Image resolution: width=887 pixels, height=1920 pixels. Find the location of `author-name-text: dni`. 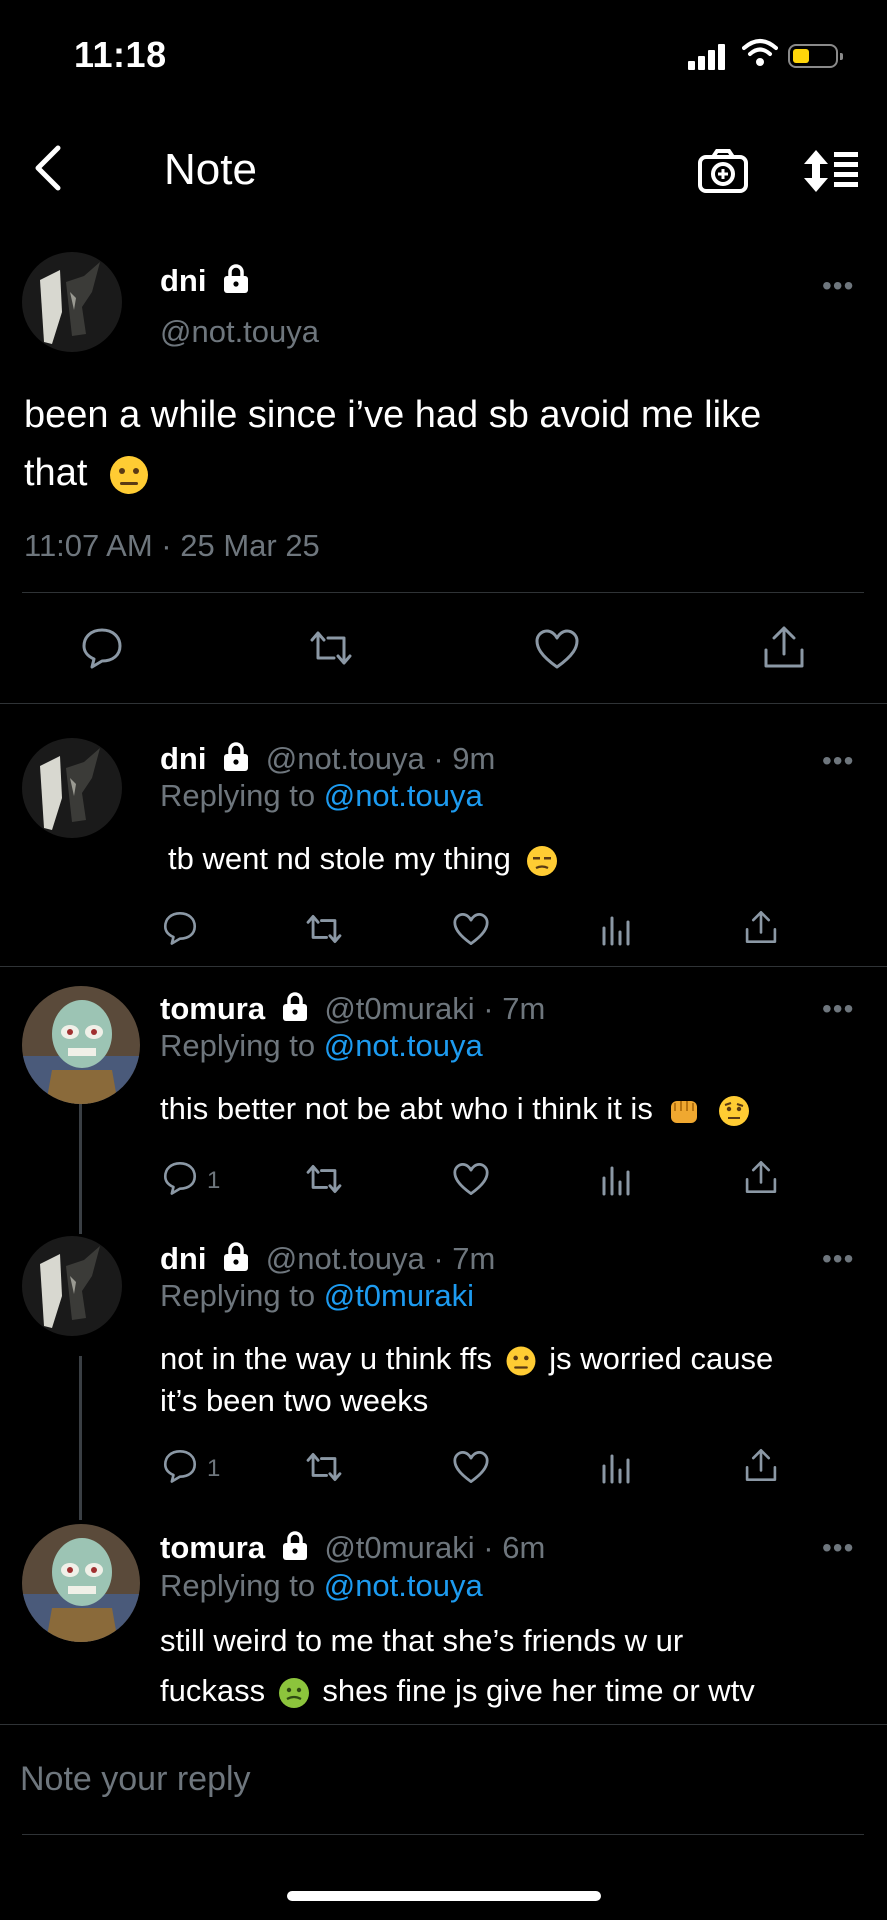

author-name-text: dni is located at coordinates (183, 280).